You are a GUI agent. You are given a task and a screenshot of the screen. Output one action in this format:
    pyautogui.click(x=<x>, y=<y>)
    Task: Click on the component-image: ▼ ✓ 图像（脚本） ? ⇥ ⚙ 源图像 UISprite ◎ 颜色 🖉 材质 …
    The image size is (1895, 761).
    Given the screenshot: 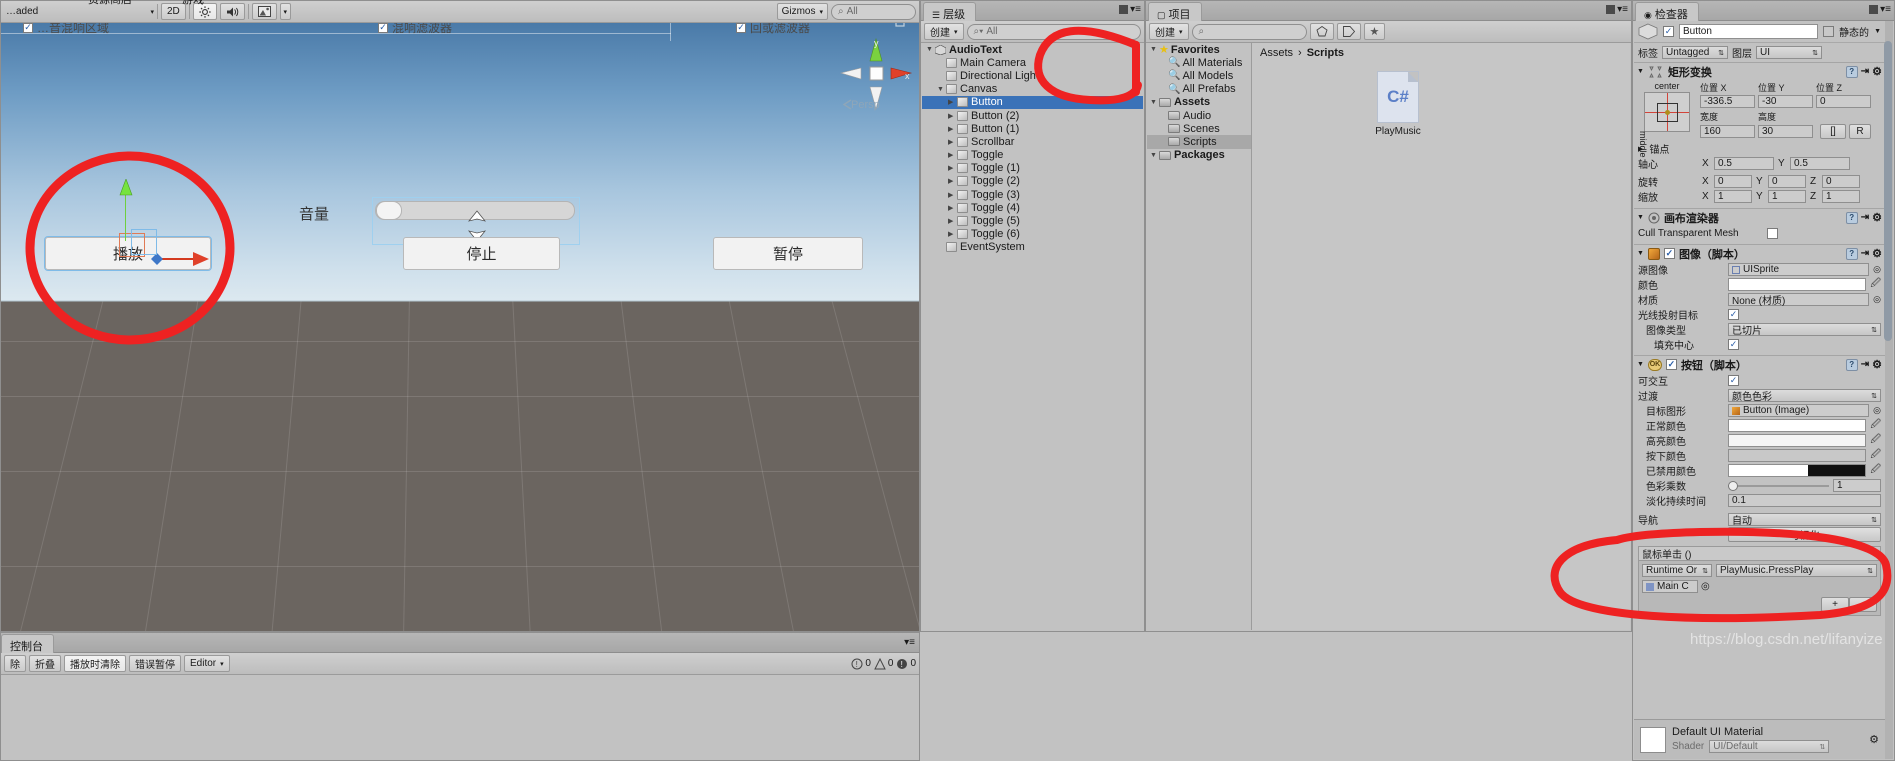 What is the action you would take?
    pyautogui.click(x=1759, y=298)
    